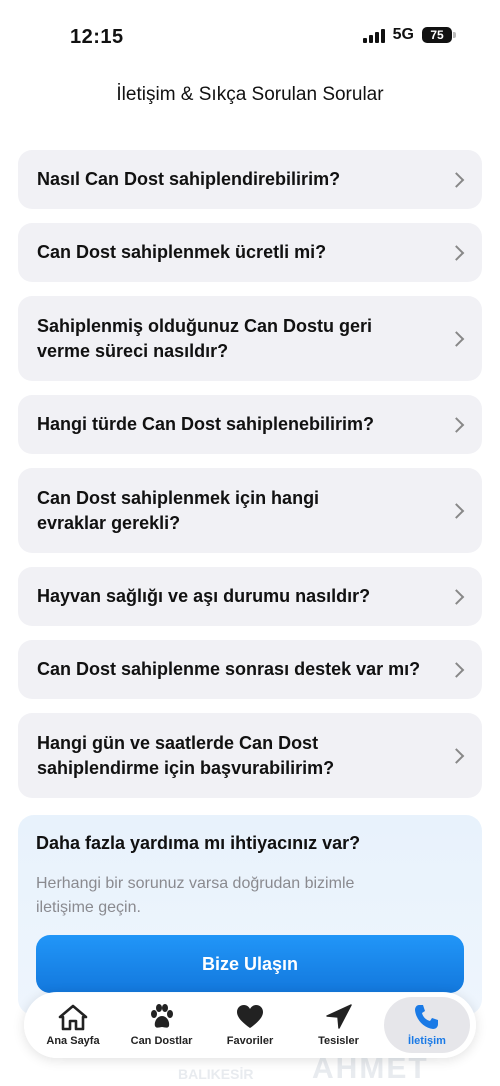  Describe the element at coordinates (206, 424) in the screenshot. I see `faq-question: Hangi türde Can Dost sahiplenebilirim?` at that location.